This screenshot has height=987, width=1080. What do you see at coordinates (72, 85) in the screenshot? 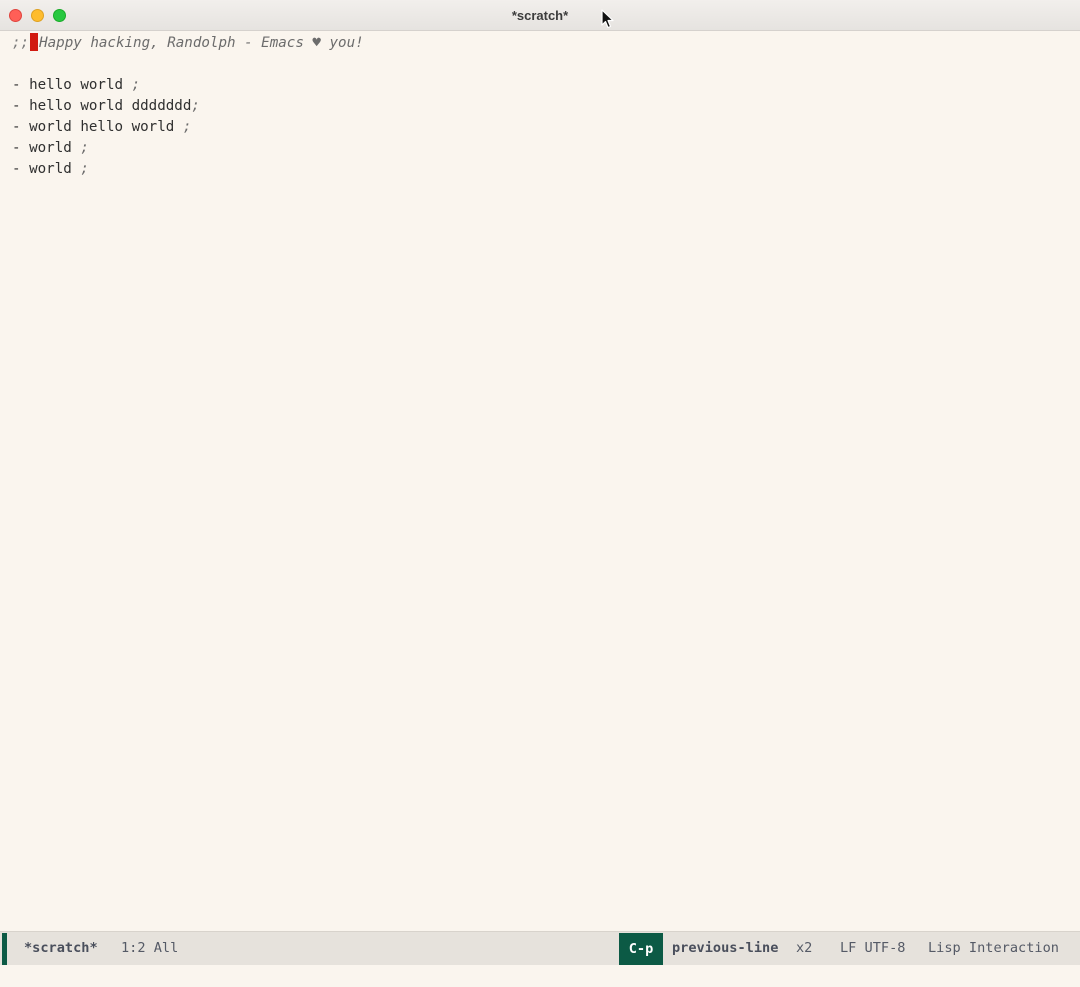
I see `line-text: - hello world` at bounding box center [72, 85].